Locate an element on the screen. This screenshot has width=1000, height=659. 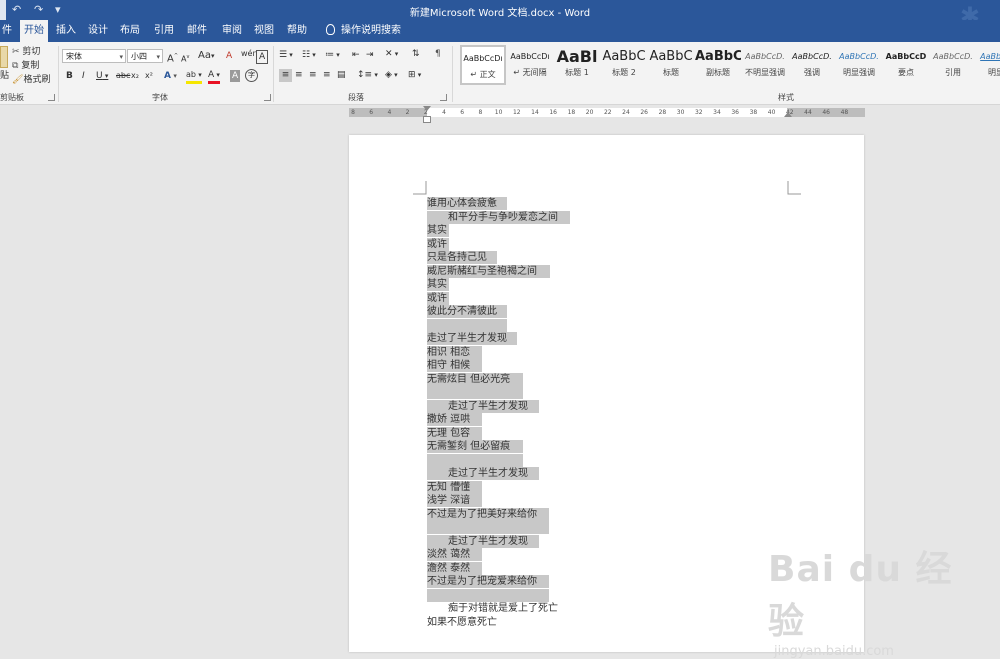
style-item-1: AaBbCcDı ↵ 无间隔 is located at coordinates (530, 65).